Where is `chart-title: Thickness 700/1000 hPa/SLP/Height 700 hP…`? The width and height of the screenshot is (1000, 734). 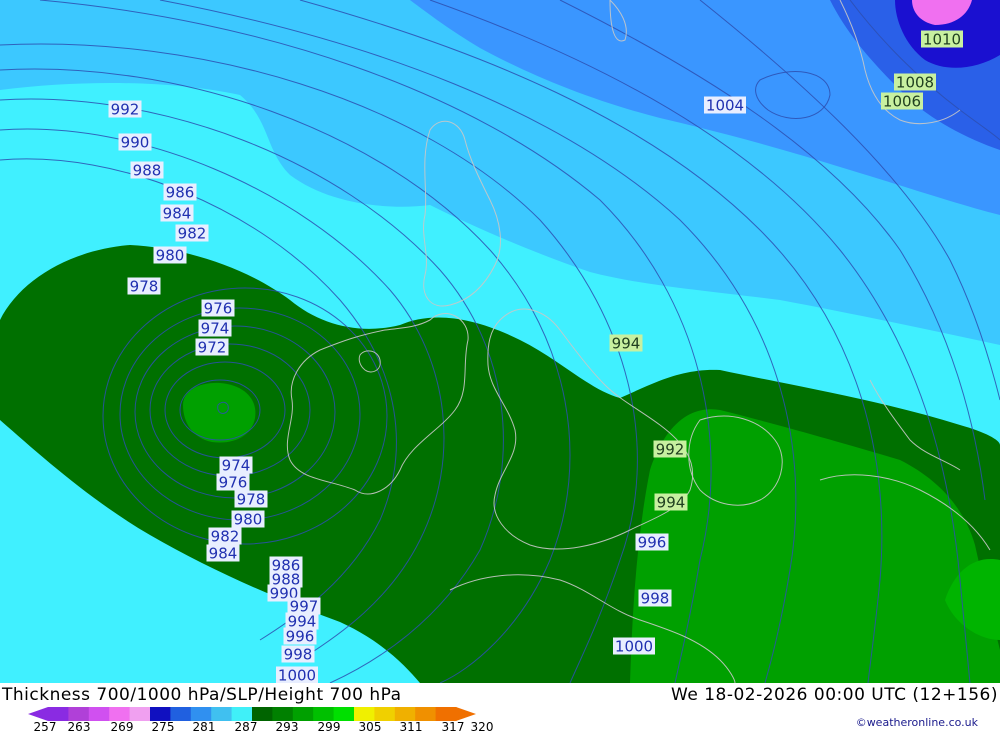 chart-title: Thickness 700/1000 hPa/SLP/Height 700 hP… is located at coordinates (202, 695).